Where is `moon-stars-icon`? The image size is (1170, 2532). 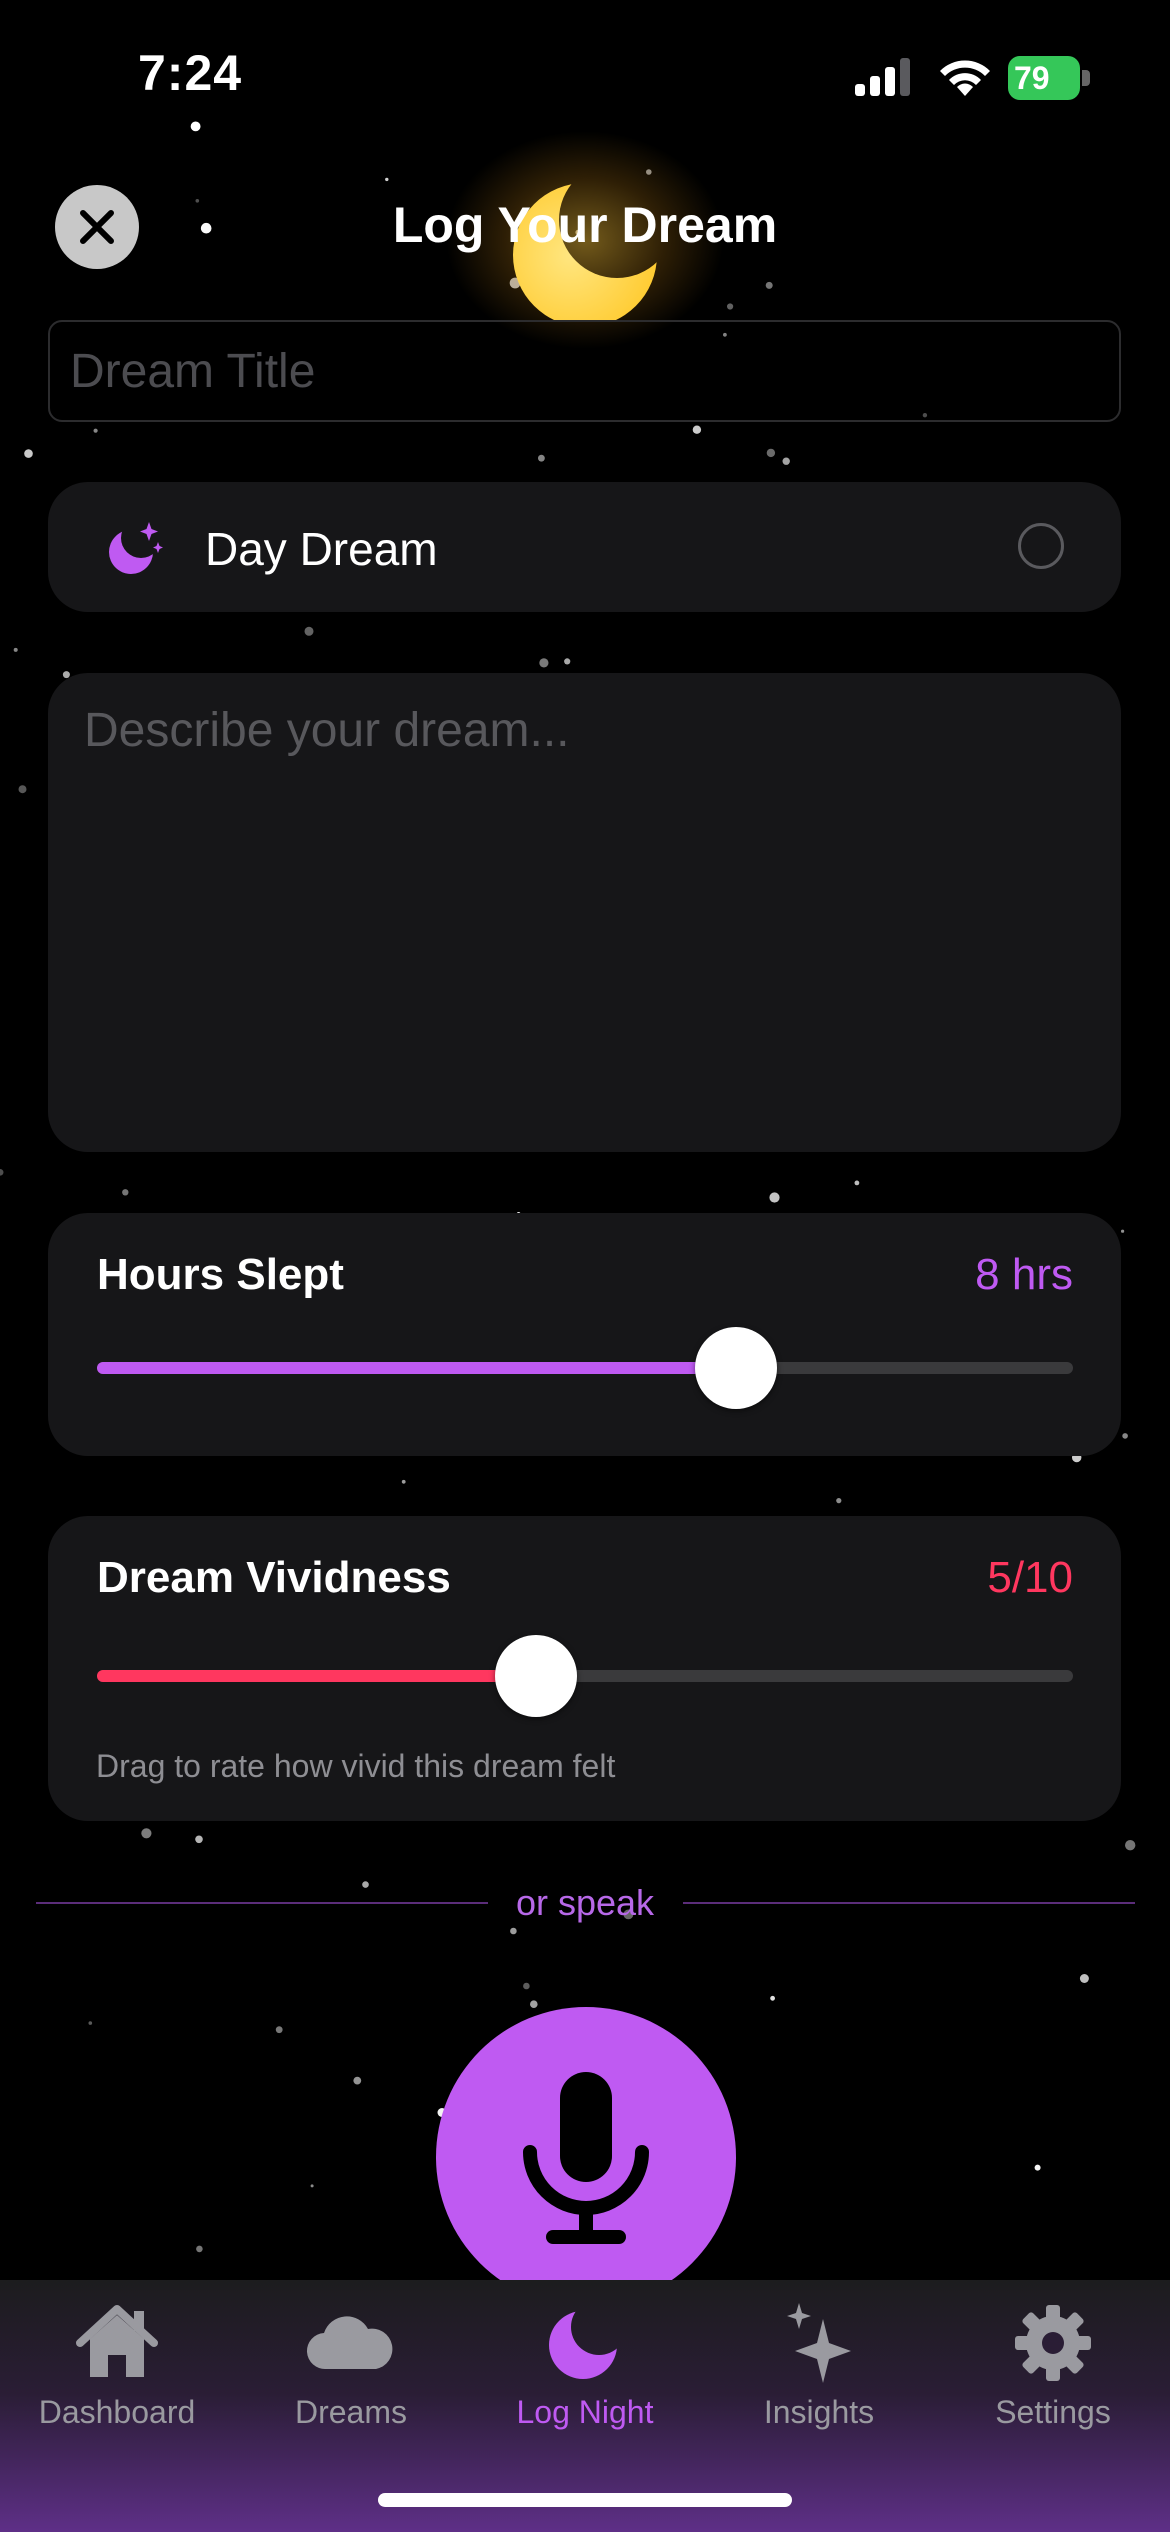
moon-stars-icon is located at coordinates (136, 548).